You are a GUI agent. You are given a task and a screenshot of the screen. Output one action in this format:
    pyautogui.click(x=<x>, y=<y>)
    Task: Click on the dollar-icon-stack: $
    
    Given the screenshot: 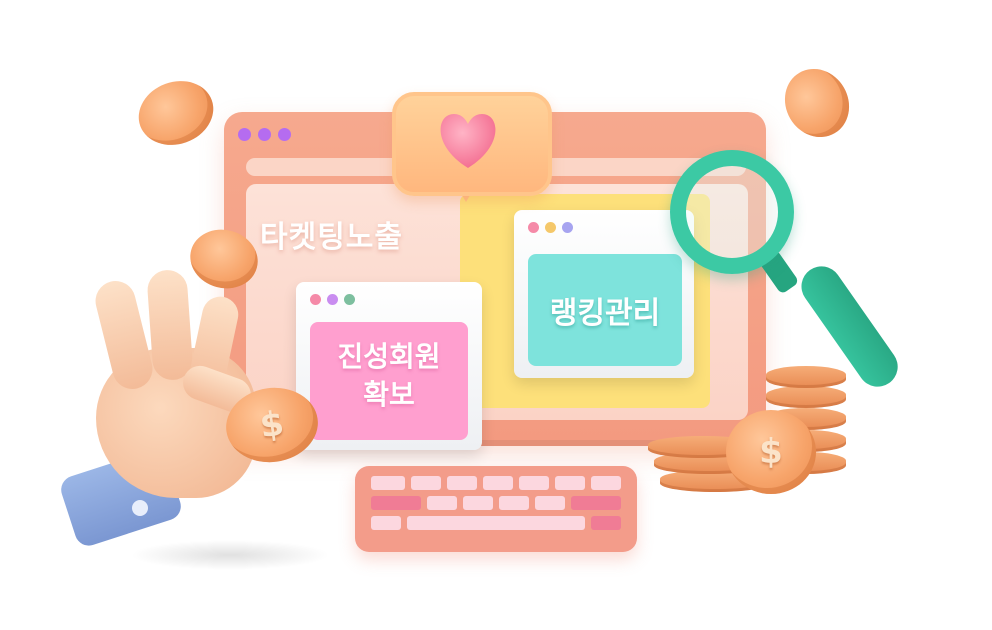 What is the action you would take?
    pyautogui.click(x=771, y=452)
    